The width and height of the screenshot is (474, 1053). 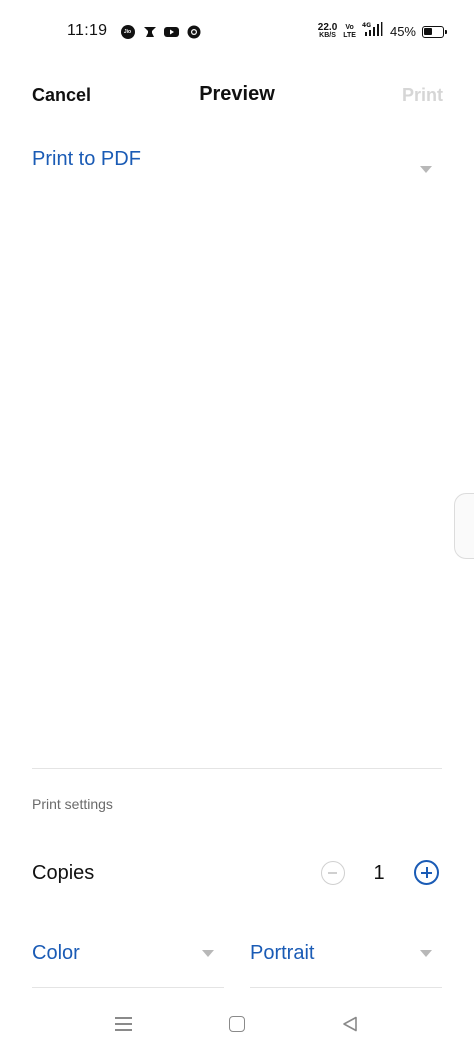 I want to click on back-icon, so click(x=350, y=1024).